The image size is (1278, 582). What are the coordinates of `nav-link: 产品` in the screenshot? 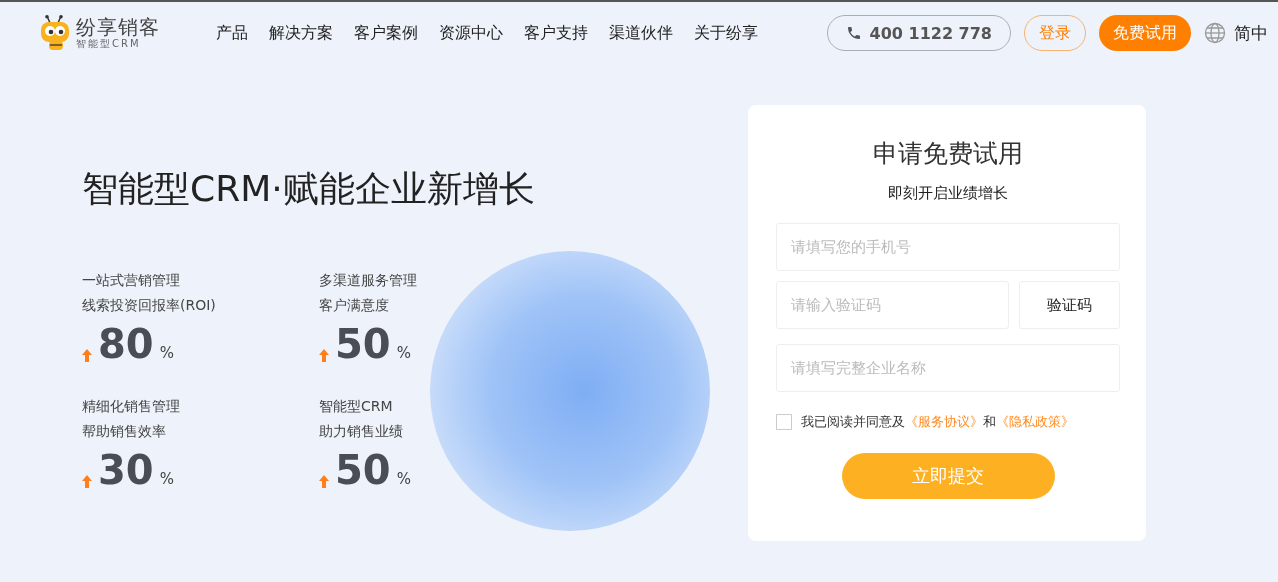 It's located at (232, 33).